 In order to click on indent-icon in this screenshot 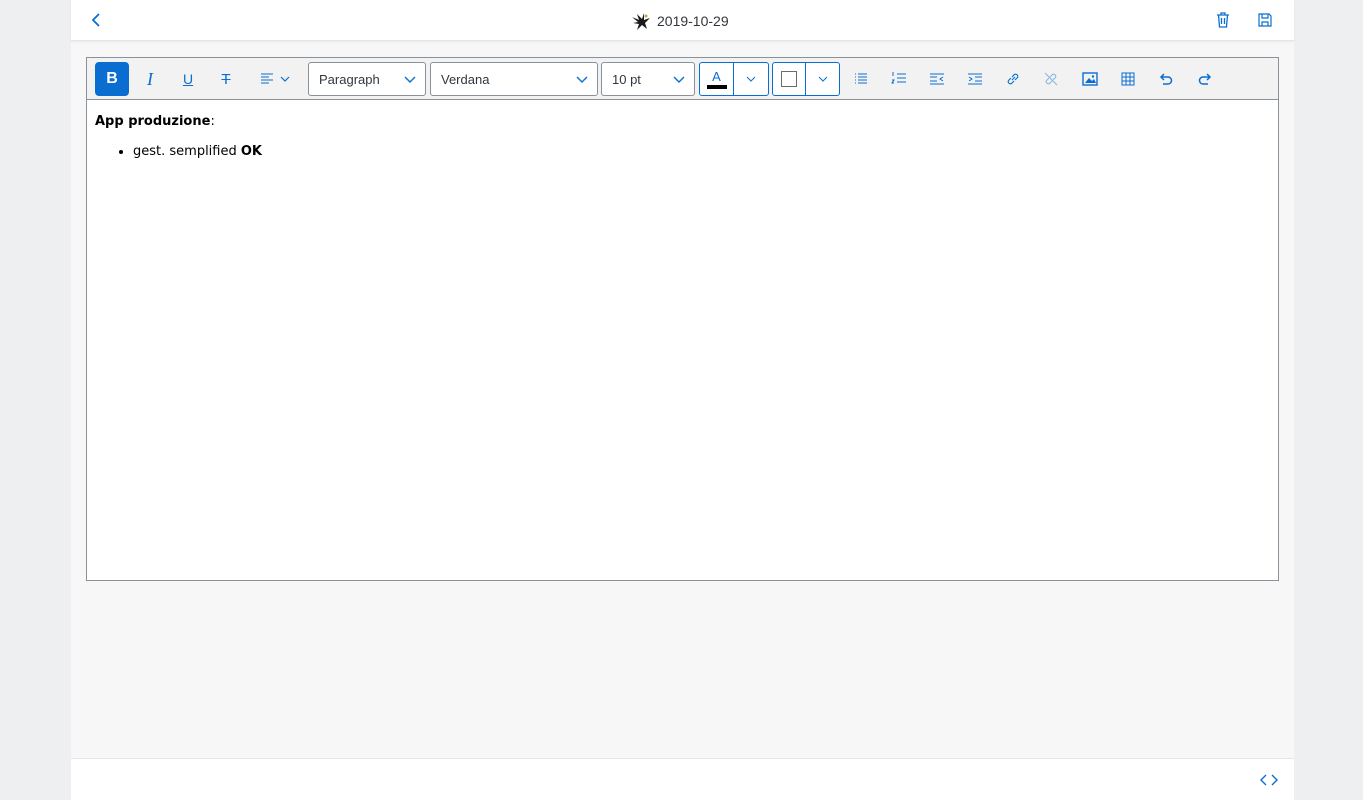, I will do `click(975, 79)`.